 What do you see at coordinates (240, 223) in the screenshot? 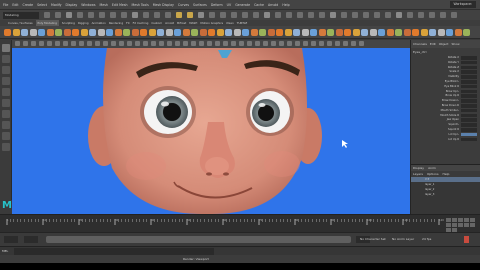
I see `time-slider: 1102030405060708090100110120` at bounding box center [240, 223].